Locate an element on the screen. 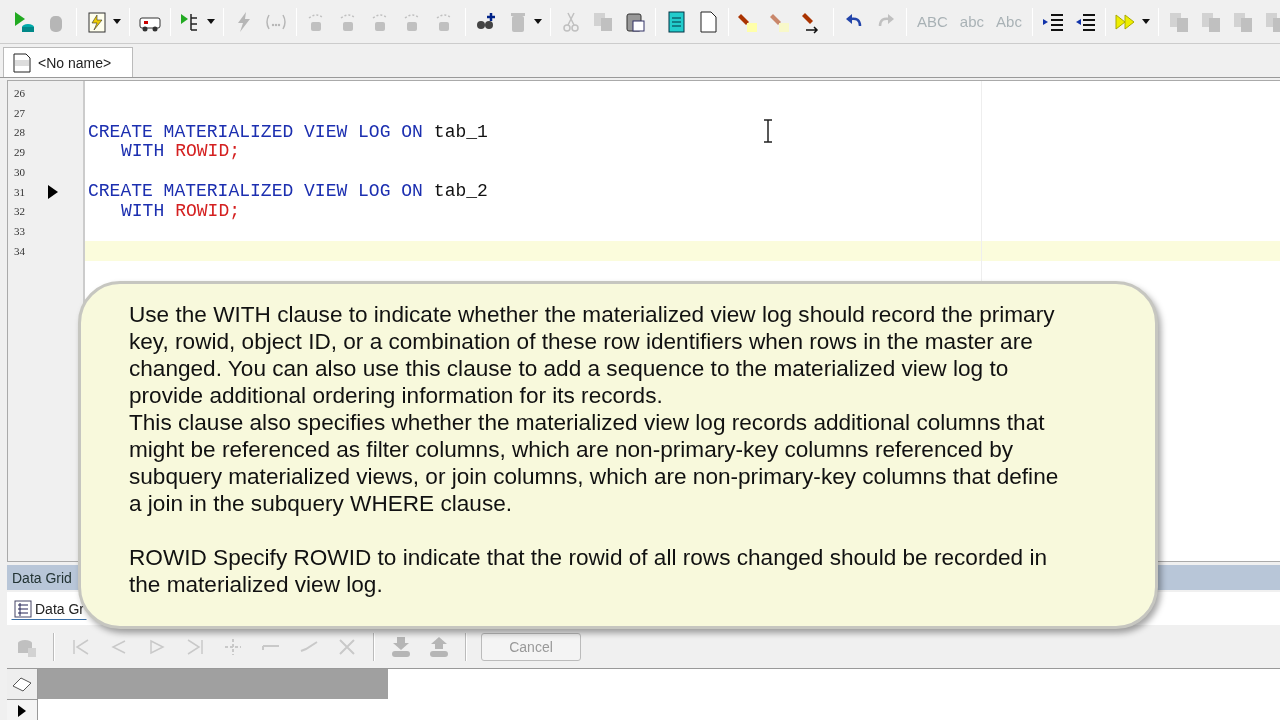  grid-icon is located at coordinates (23, 608).